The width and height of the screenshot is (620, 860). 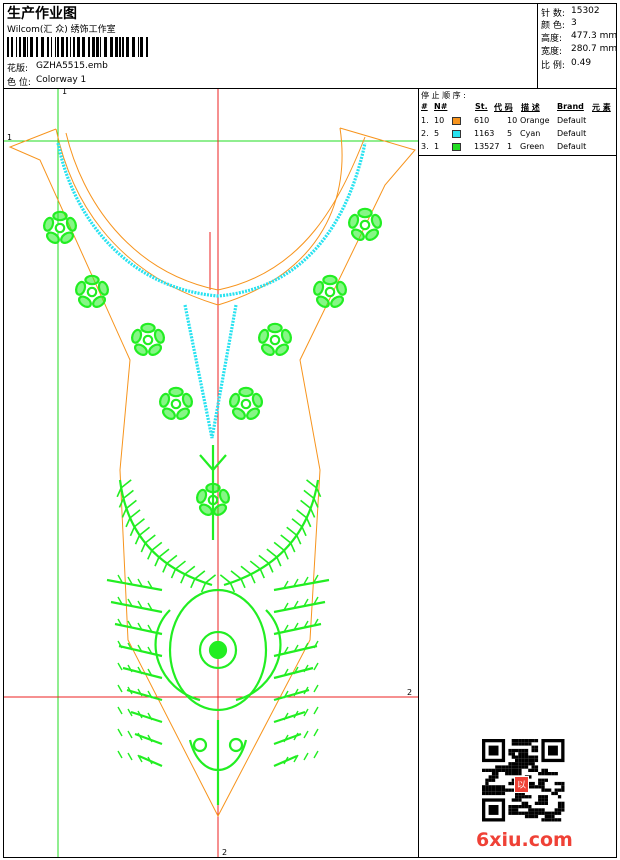 What do you see at coordinates (522, 784) in the screenshot?
I see `seal-stamp: 以` at bounding box center [522, 784].